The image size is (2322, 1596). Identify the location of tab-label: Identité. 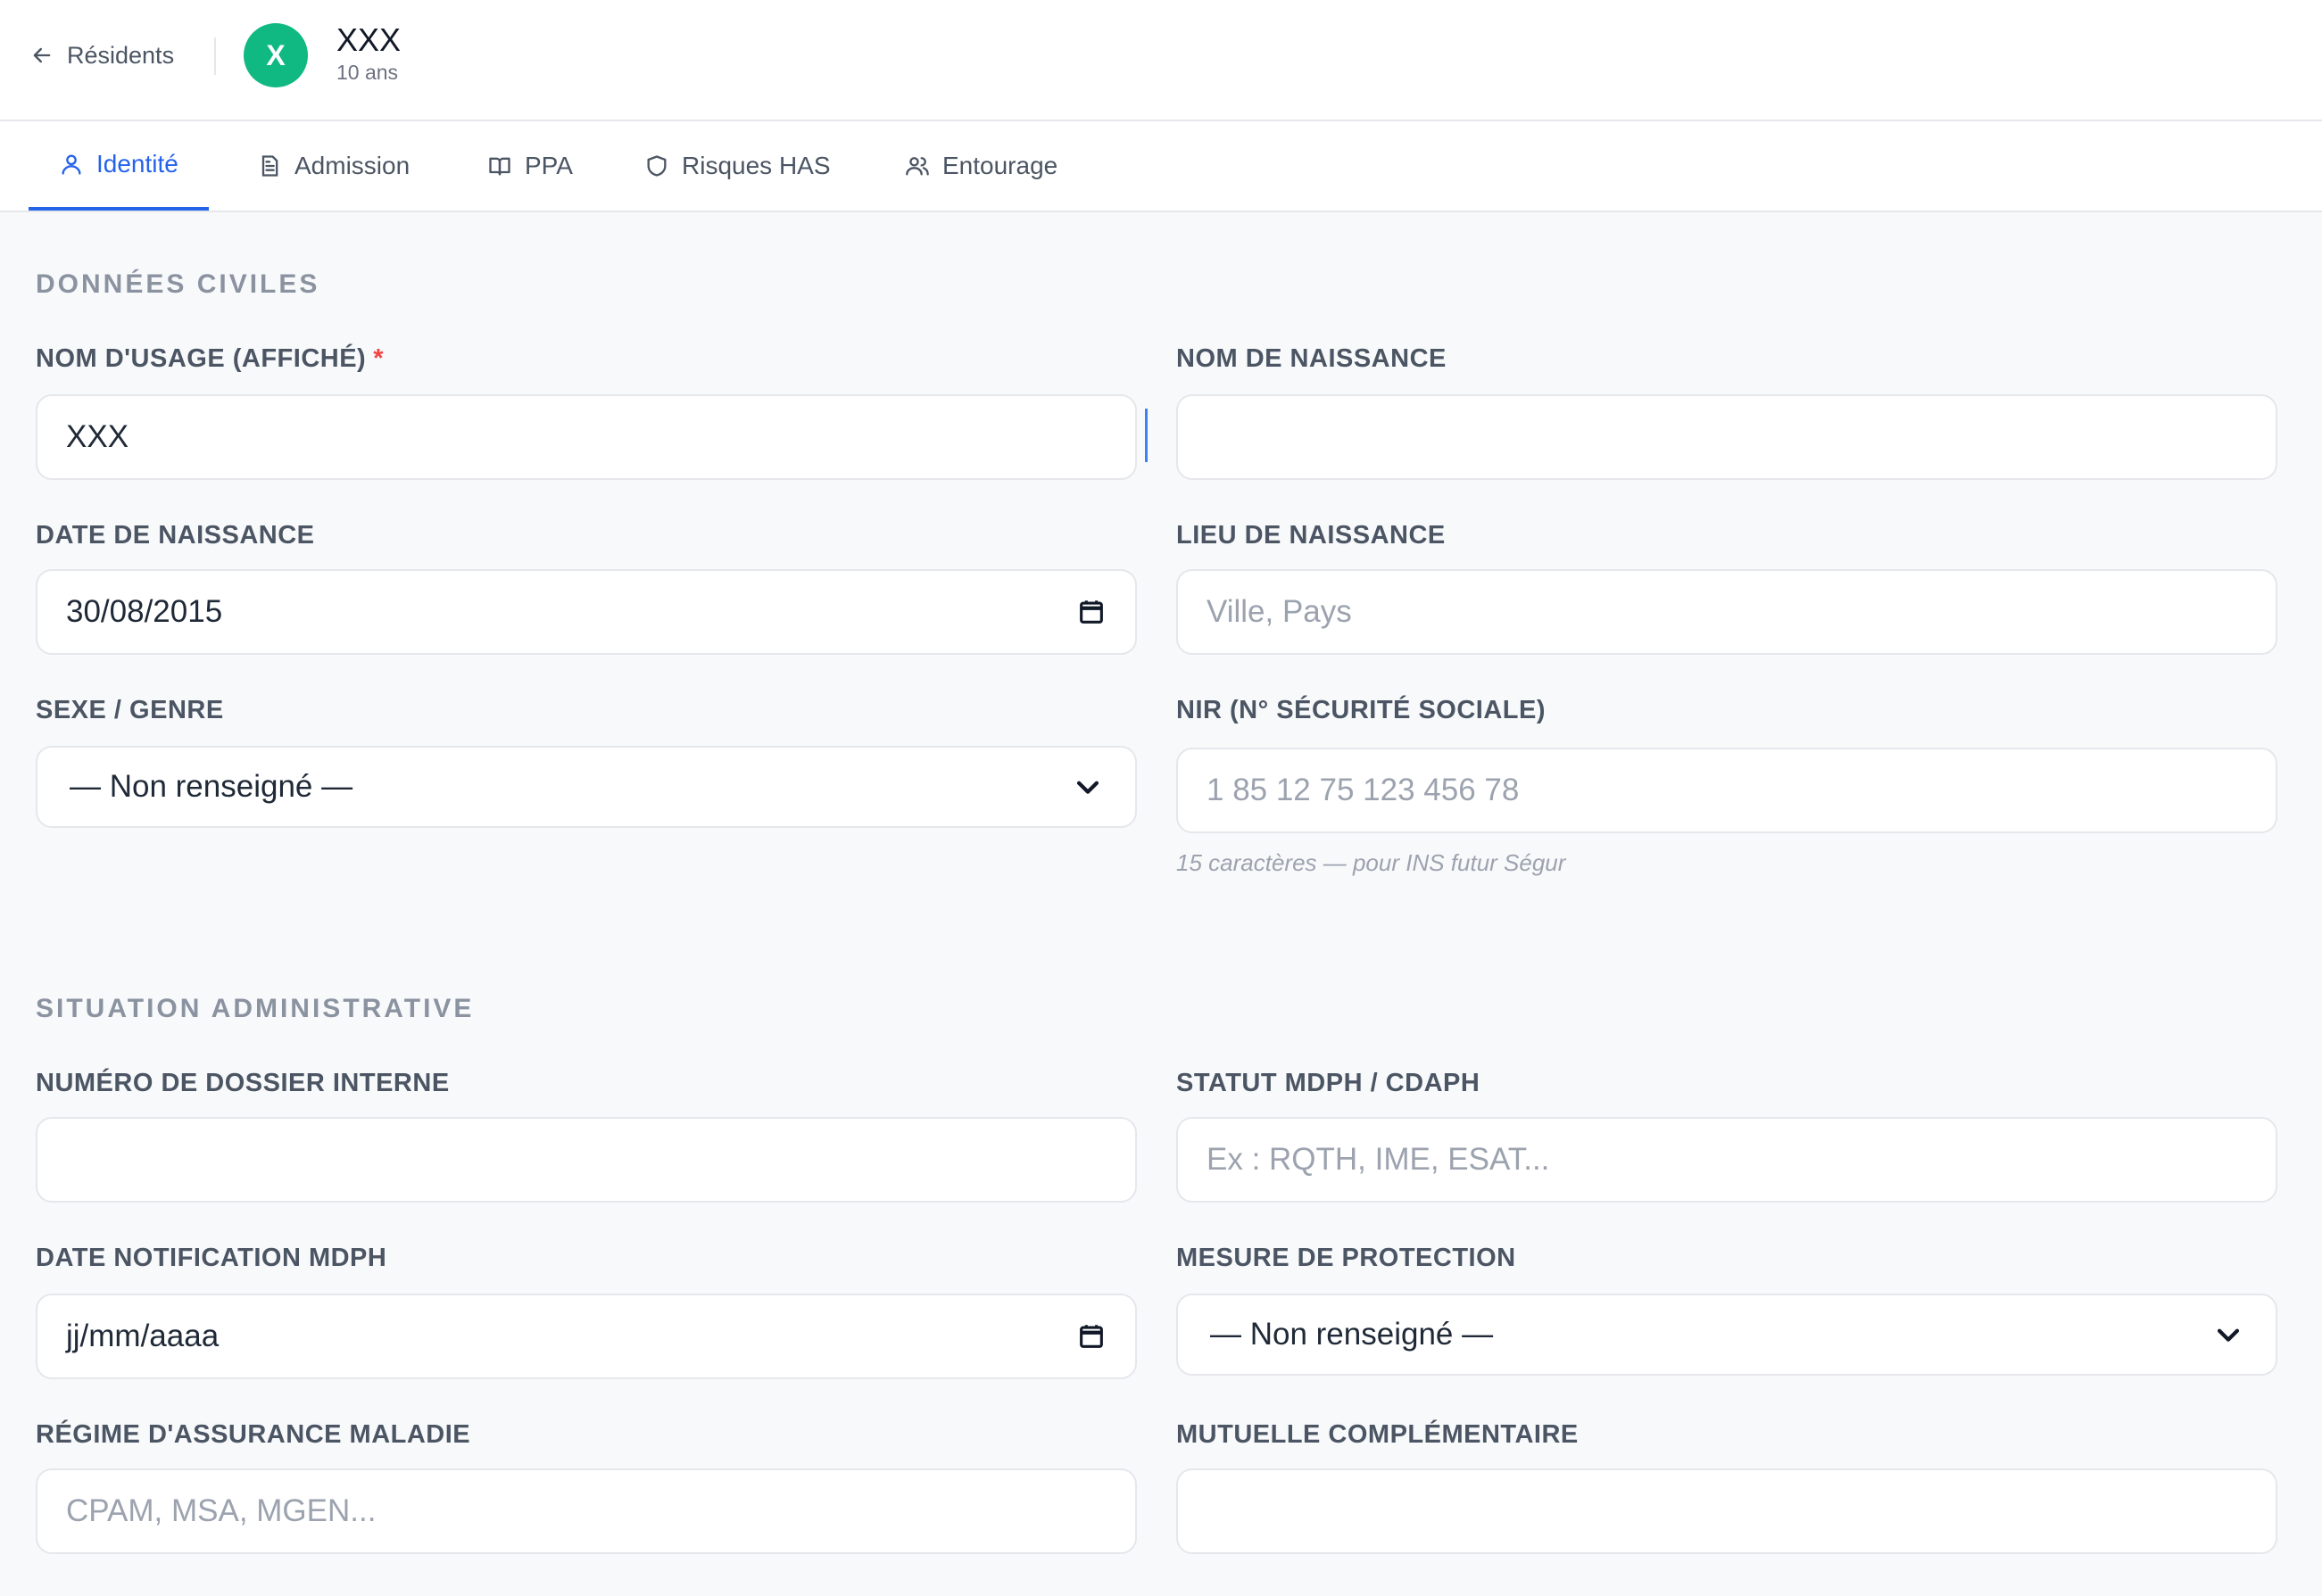
(137, 164).